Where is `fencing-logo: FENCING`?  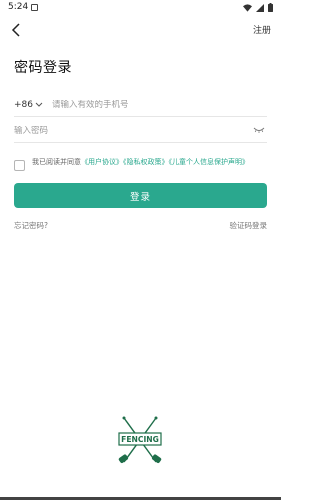 fencing-logo: FENCING is located at coordinates (140, 439).